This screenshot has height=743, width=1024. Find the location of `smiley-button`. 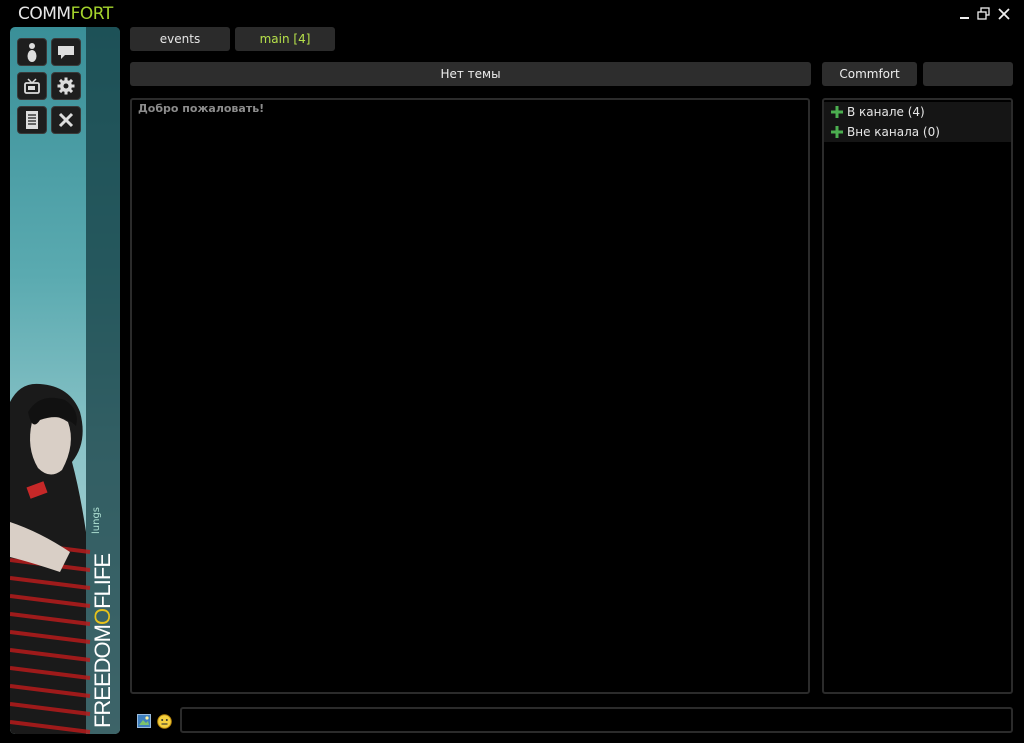

smiley-button is located at coordinates (164, 721).